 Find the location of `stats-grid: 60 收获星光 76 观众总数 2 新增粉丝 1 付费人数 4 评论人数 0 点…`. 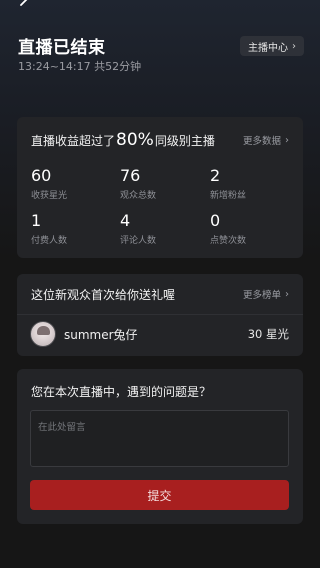

stats-grid: 60 收获星光 76 观众总数 2 新增粉丝 1 付费人数 4 评论人数 0 点… is located at coordinates (162, 209).